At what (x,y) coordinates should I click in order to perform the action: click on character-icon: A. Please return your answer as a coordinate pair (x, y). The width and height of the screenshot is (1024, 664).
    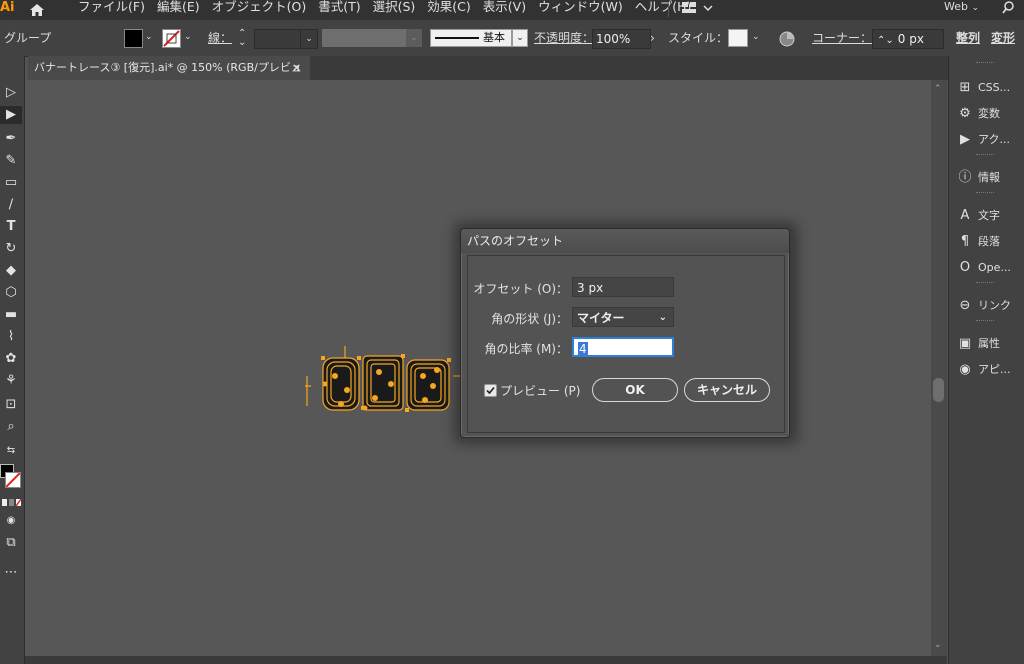
    Looking at the image, I should click on (965, 215).